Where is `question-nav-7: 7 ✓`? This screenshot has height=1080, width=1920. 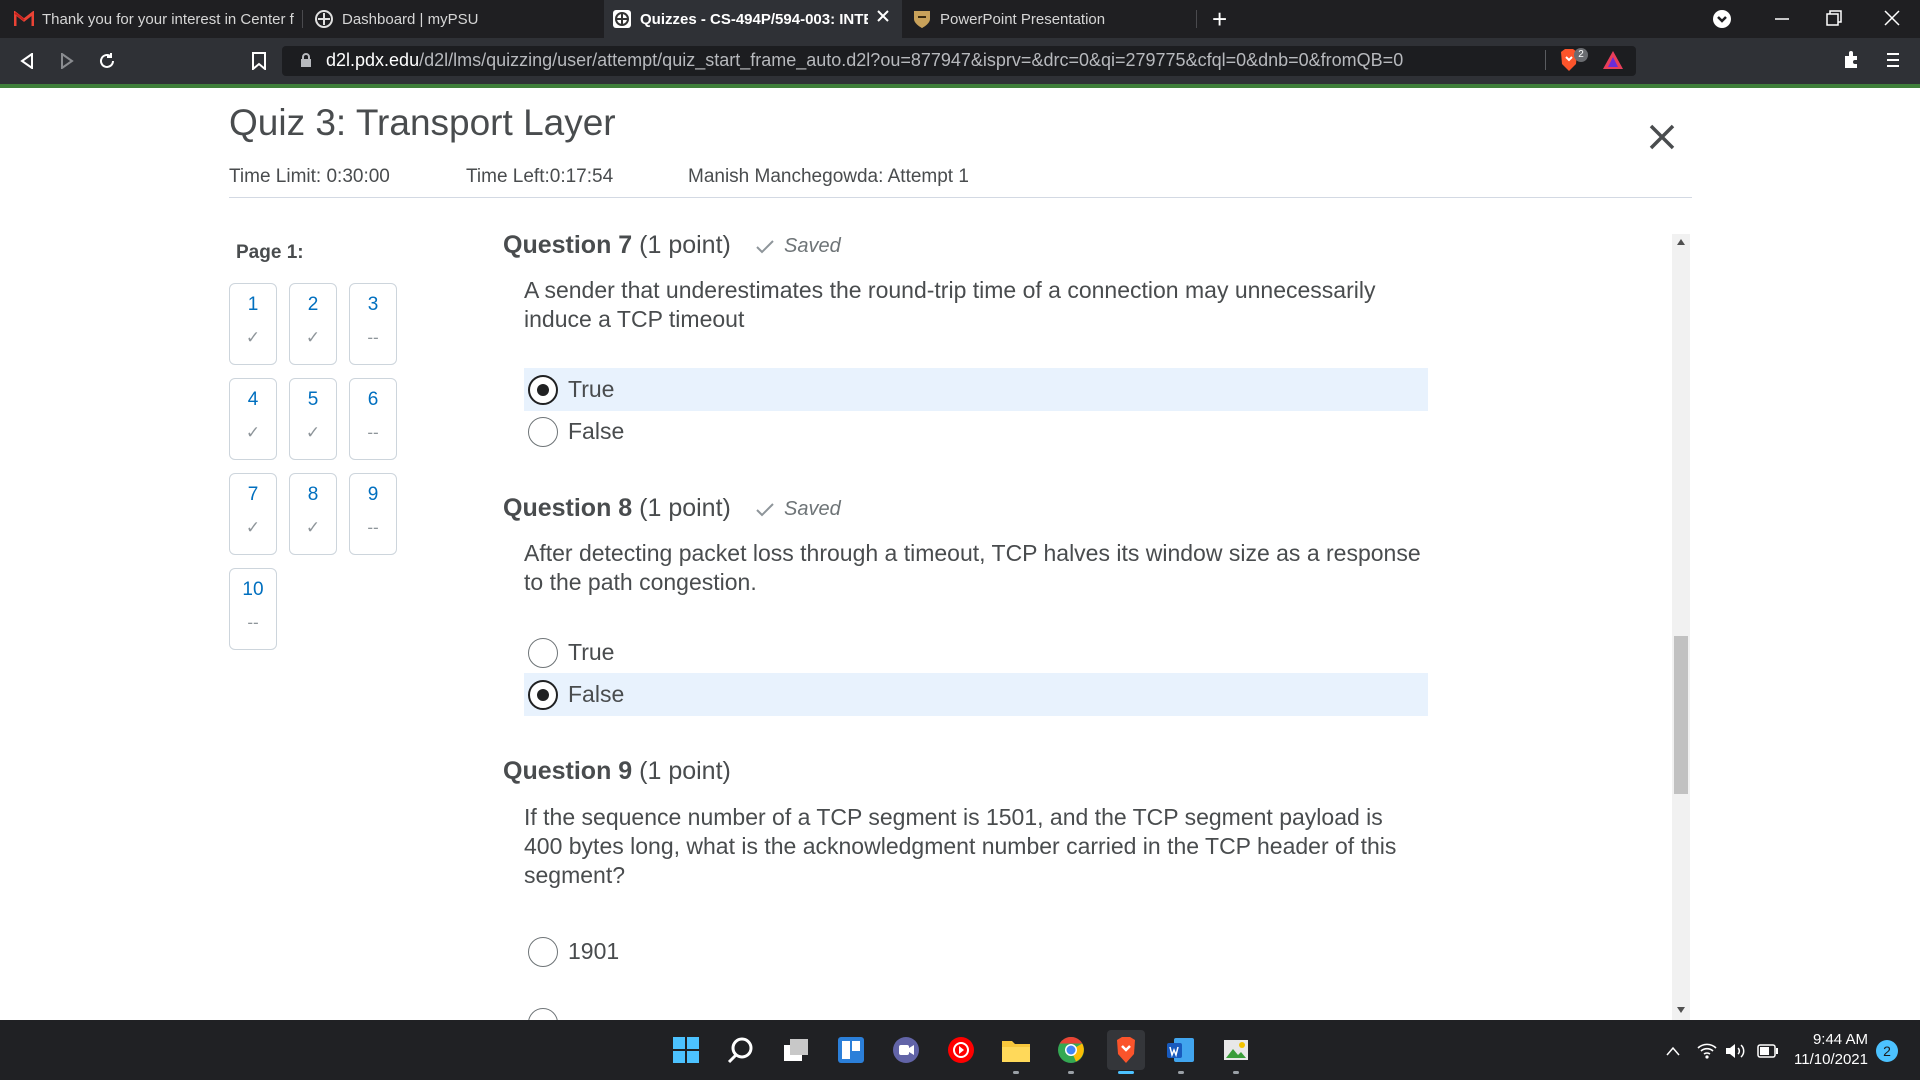
question-nav-7: 7 ✓ is located at coordinates (253, 514).